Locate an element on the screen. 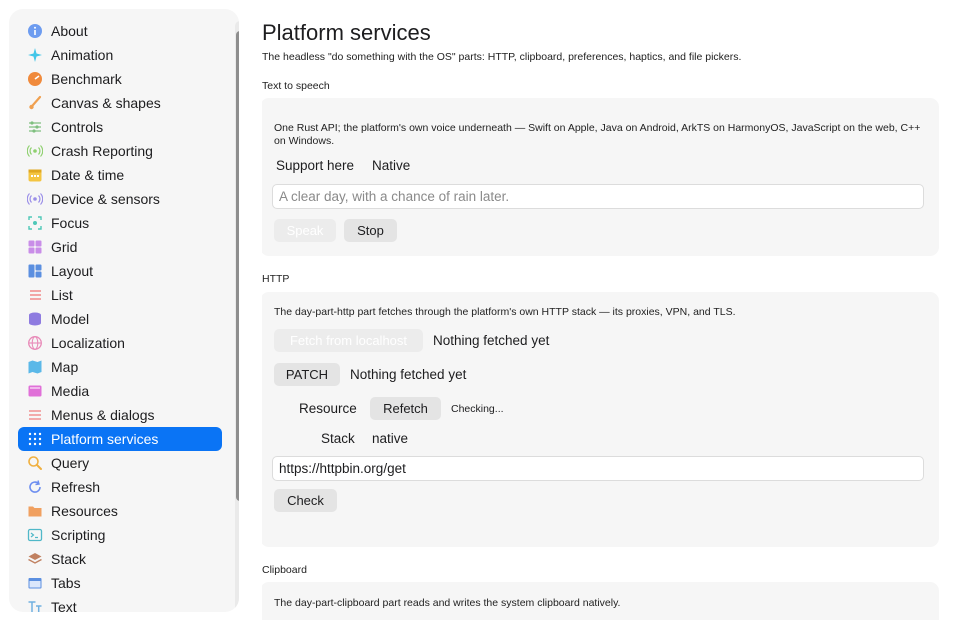 Image resolution: width=960 pixels, height=620 pixels. sidebar-item-canvas-and-shapes: Canvas & shapes is located at coordinates (120, 103).